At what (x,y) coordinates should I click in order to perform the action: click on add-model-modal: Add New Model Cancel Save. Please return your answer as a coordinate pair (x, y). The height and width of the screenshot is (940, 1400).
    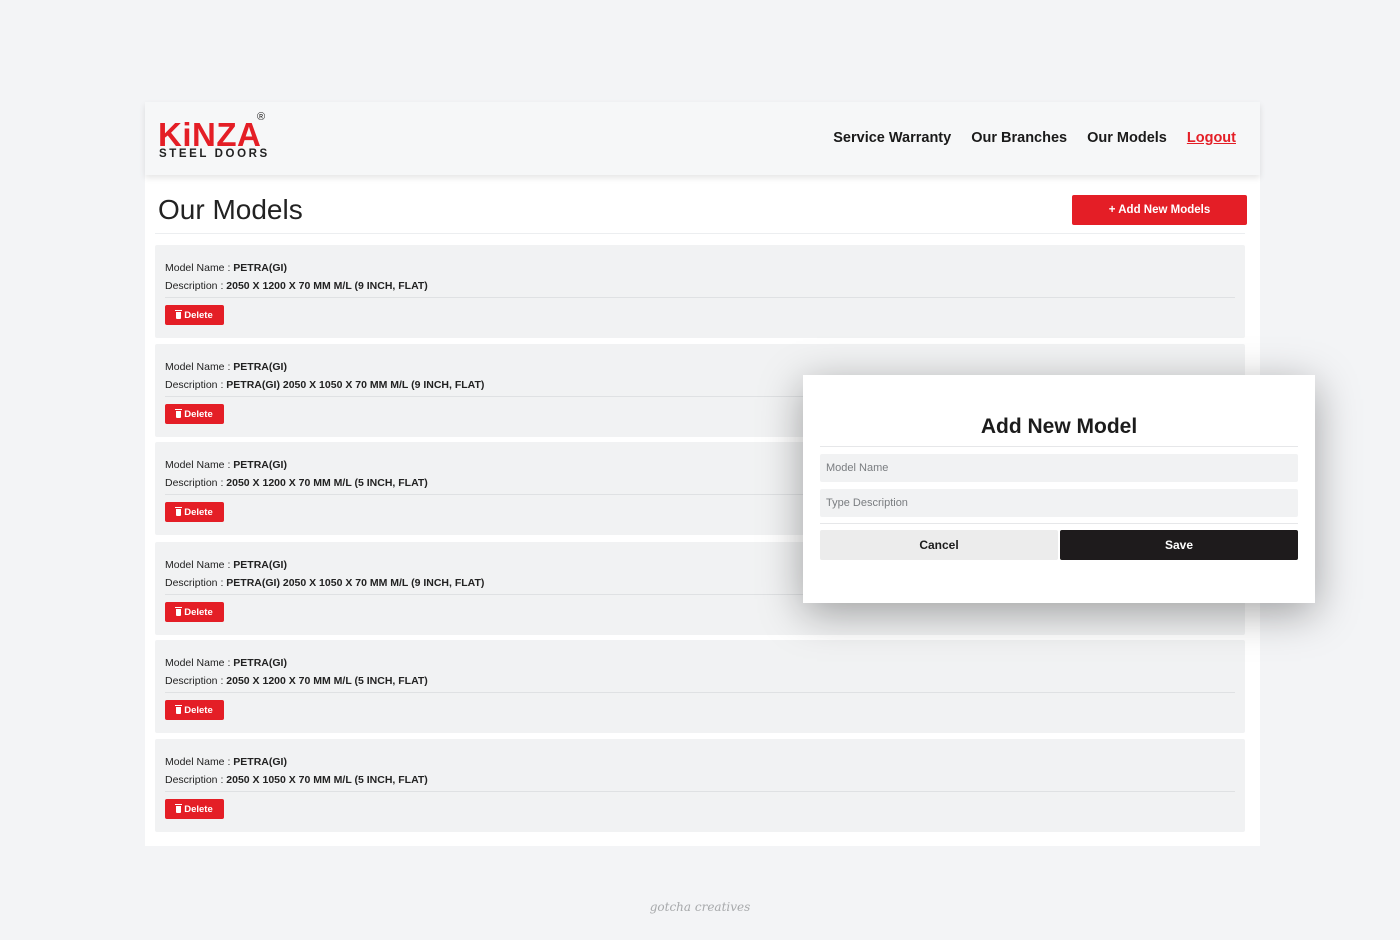
    Looking at the image, I should click on (1059, 489).